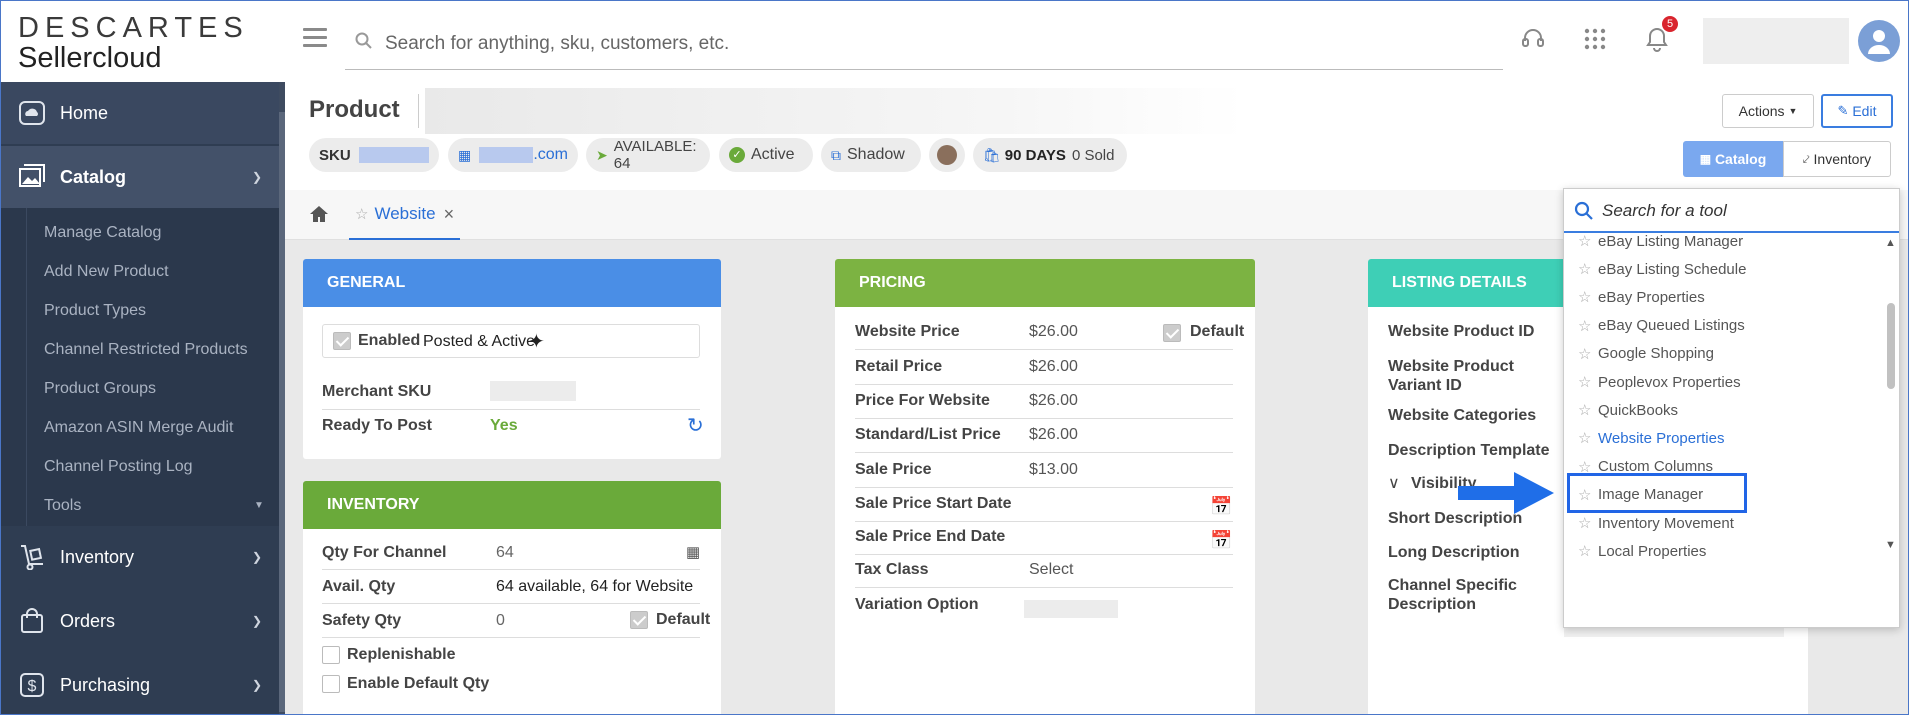 Image resolution: width=1909 pixels, height=715 pixels. What do you see at coordinates (1724, 269) in the screenshot?
I see `tool-item-ebay-listing-schedule: ☆ eBay Listing Schedule` at bounding box center [1724, 269].